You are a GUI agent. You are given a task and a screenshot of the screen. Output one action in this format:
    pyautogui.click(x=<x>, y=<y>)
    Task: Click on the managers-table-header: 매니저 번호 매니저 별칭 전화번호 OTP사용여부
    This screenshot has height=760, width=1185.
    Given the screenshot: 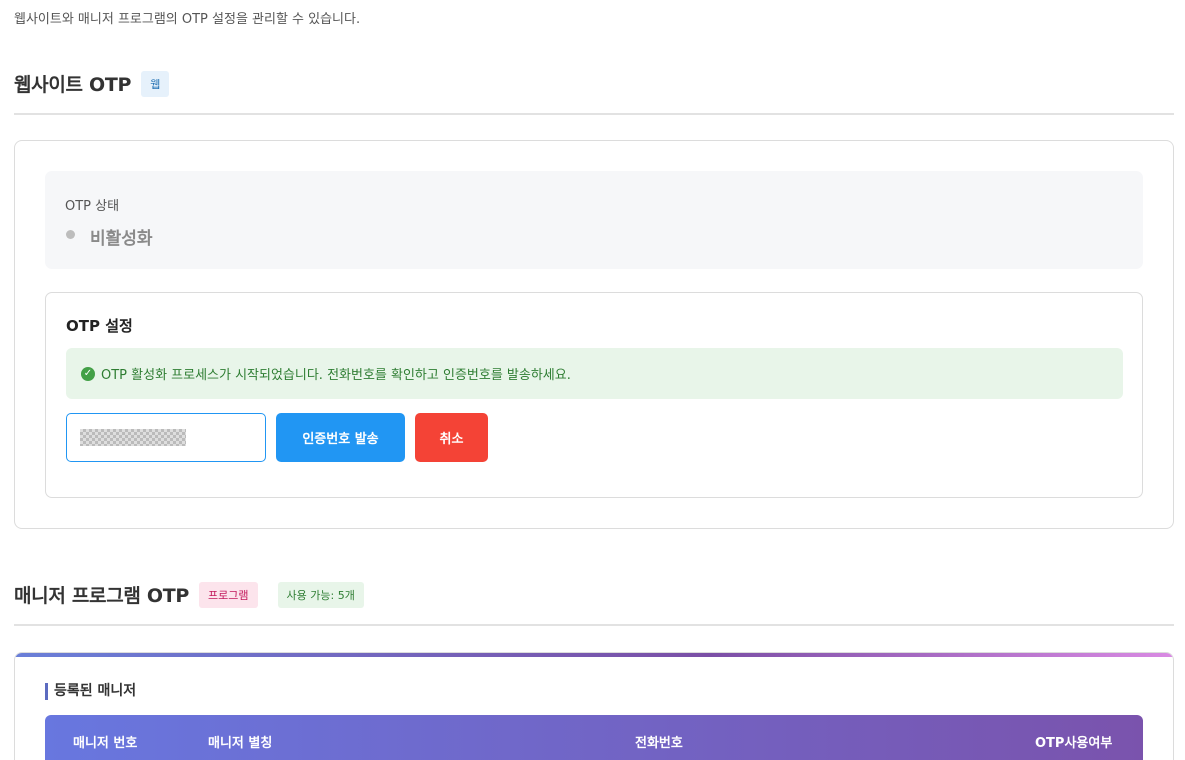 What is the action you would take?
    pyautogui.click(x=594, y=737)
    